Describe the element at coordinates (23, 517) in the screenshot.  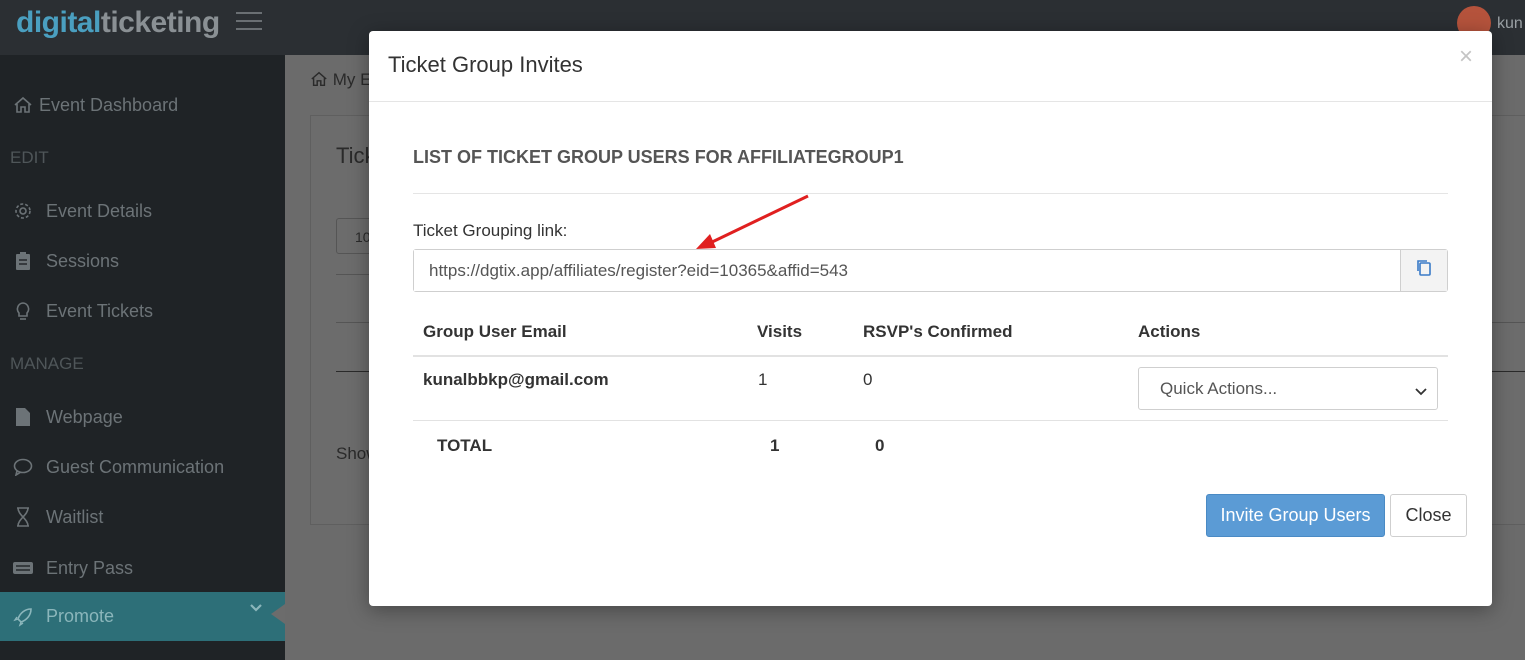
I see `hourglass-icon` at that location.